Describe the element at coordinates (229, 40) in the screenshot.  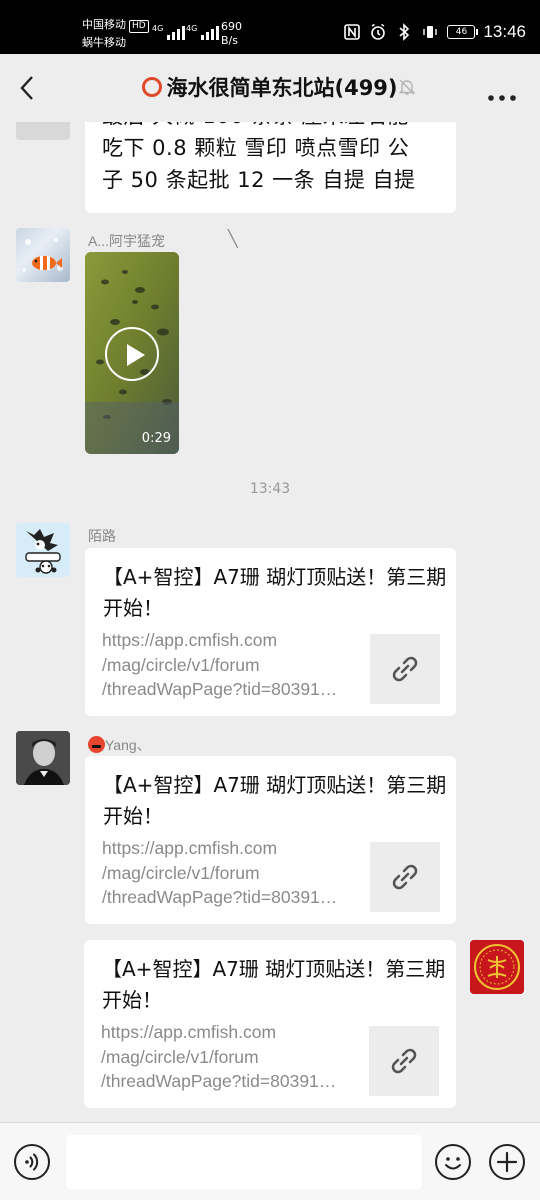
I see `net-speed-unit: B/s` at that location.